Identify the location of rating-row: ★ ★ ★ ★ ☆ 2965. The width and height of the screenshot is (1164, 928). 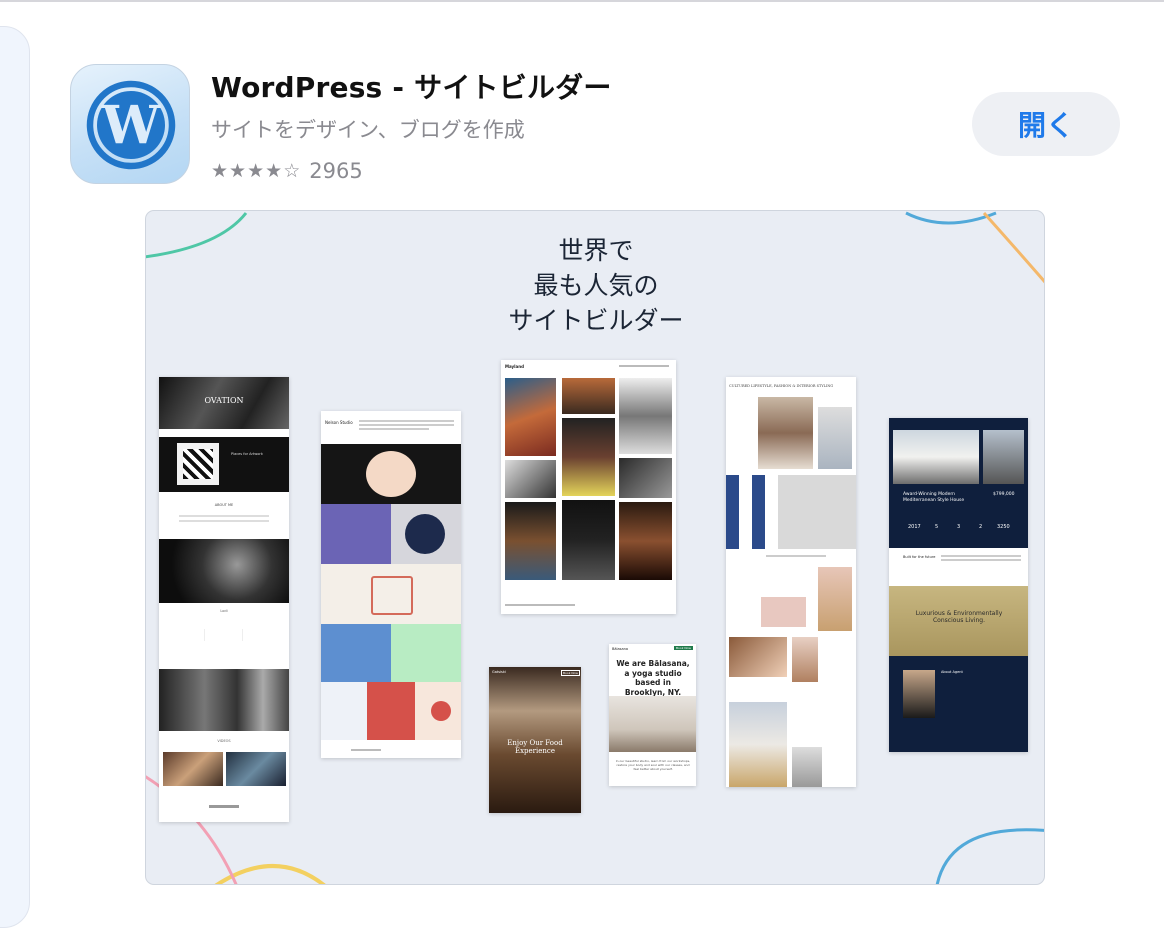
(287, 171).